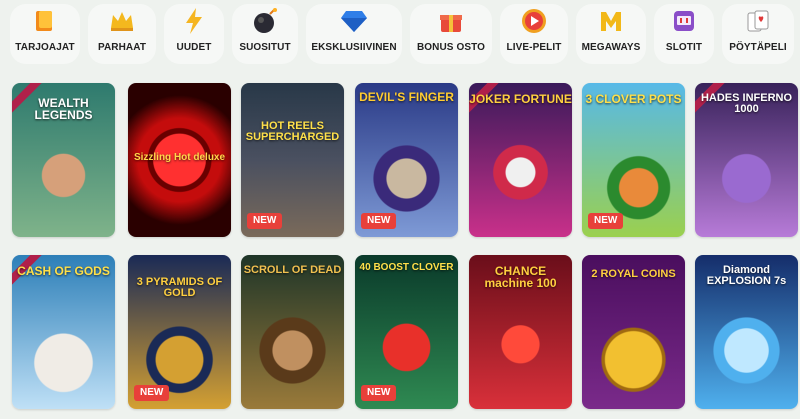 Image resolution: width=800 pixels, height=419 pixels. I want to click on category-megaways: MEGAWAYS, so click(611, 34).